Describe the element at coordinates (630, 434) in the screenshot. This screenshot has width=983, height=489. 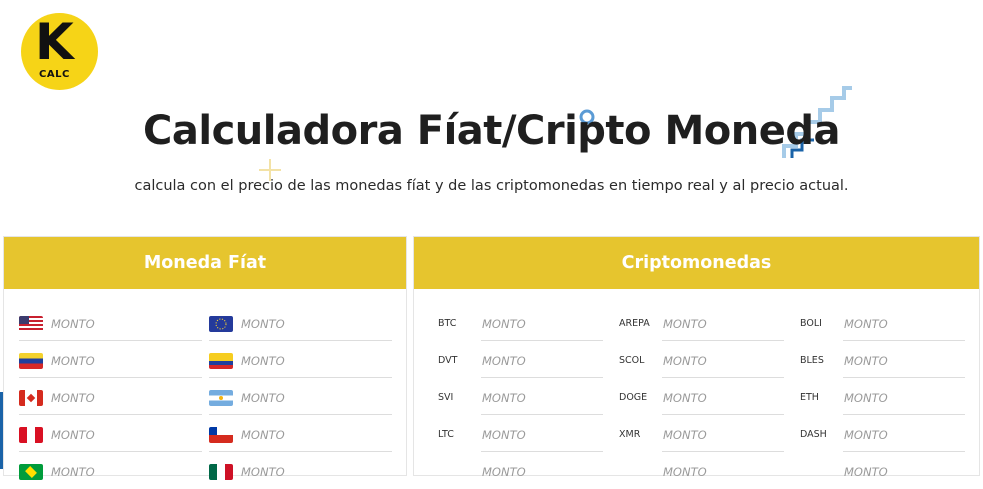
I see `crypto-symbol: XMR` at that location.